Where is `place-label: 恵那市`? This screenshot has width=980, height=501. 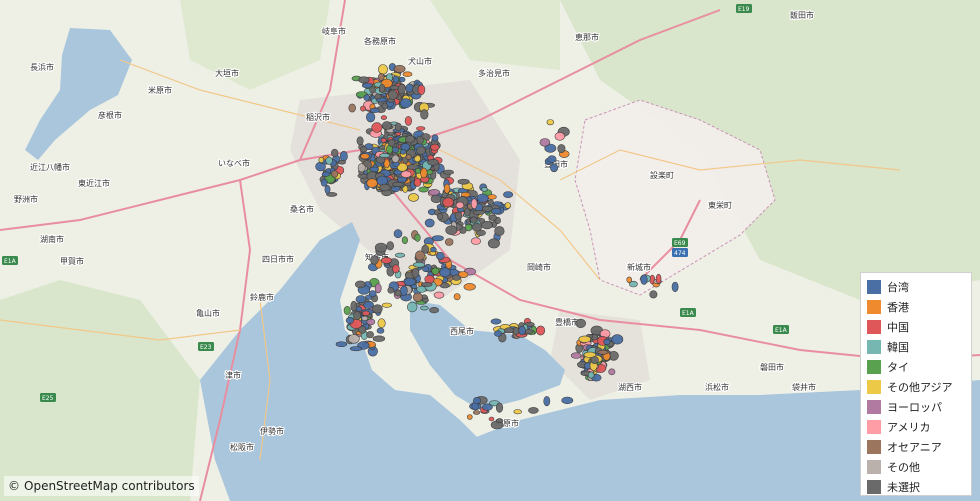 place-label: 恵那市 is located at coordinates (587, 37).